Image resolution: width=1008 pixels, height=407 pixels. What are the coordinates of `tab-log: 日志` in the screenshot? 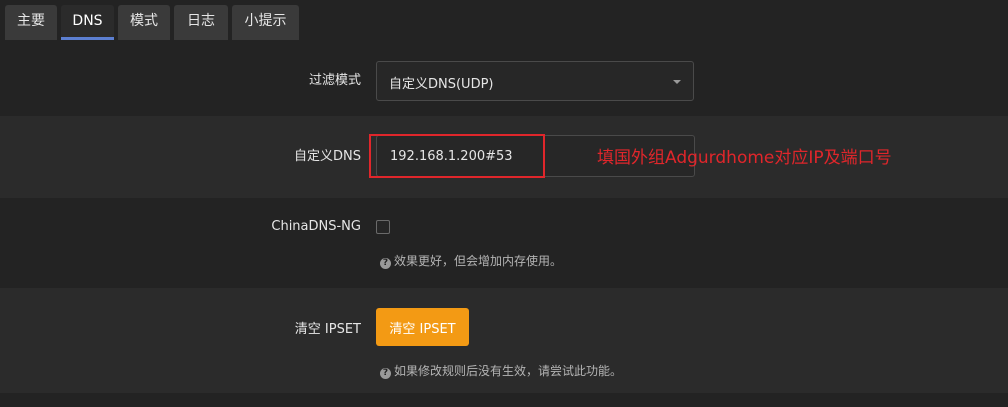 It's located at (201, 22).